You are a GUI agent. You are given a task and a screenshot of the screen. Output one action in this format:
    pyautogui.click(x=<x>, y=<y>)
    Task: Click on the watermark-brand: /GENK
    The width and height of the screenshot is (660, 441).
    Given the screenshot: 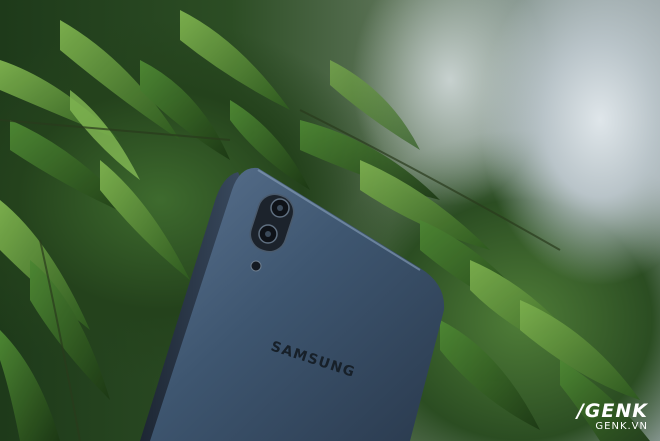 What is the action you would take?
    pyautogui.click(x=612, y=411)
    